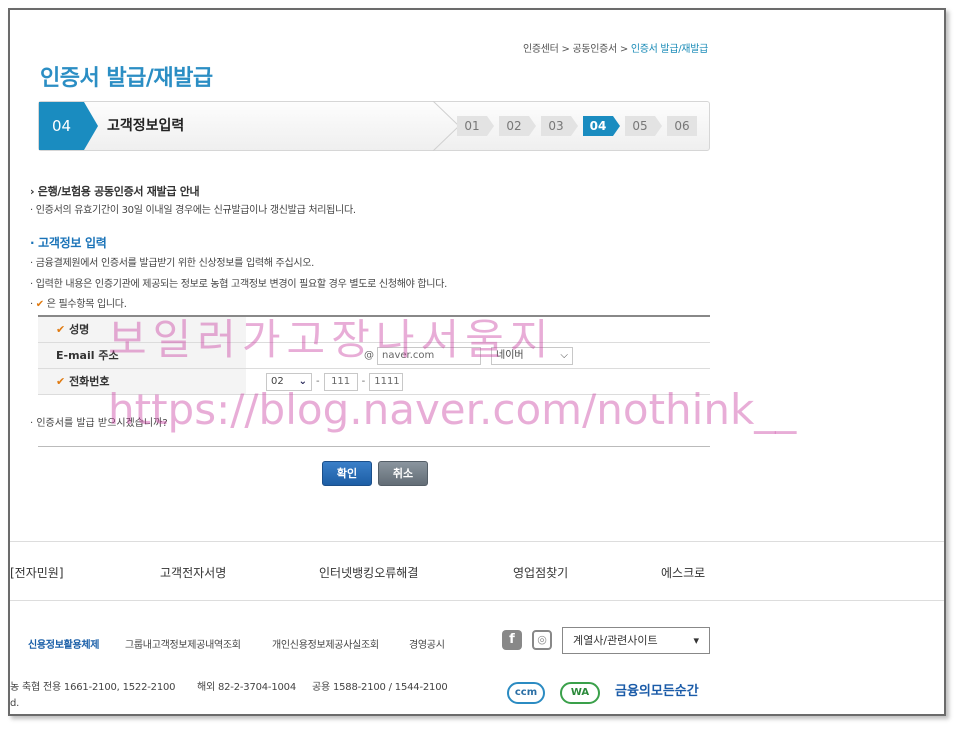  Describe the element at coordinates (478, 329) in the screenshot. I see `name-value` at that location.